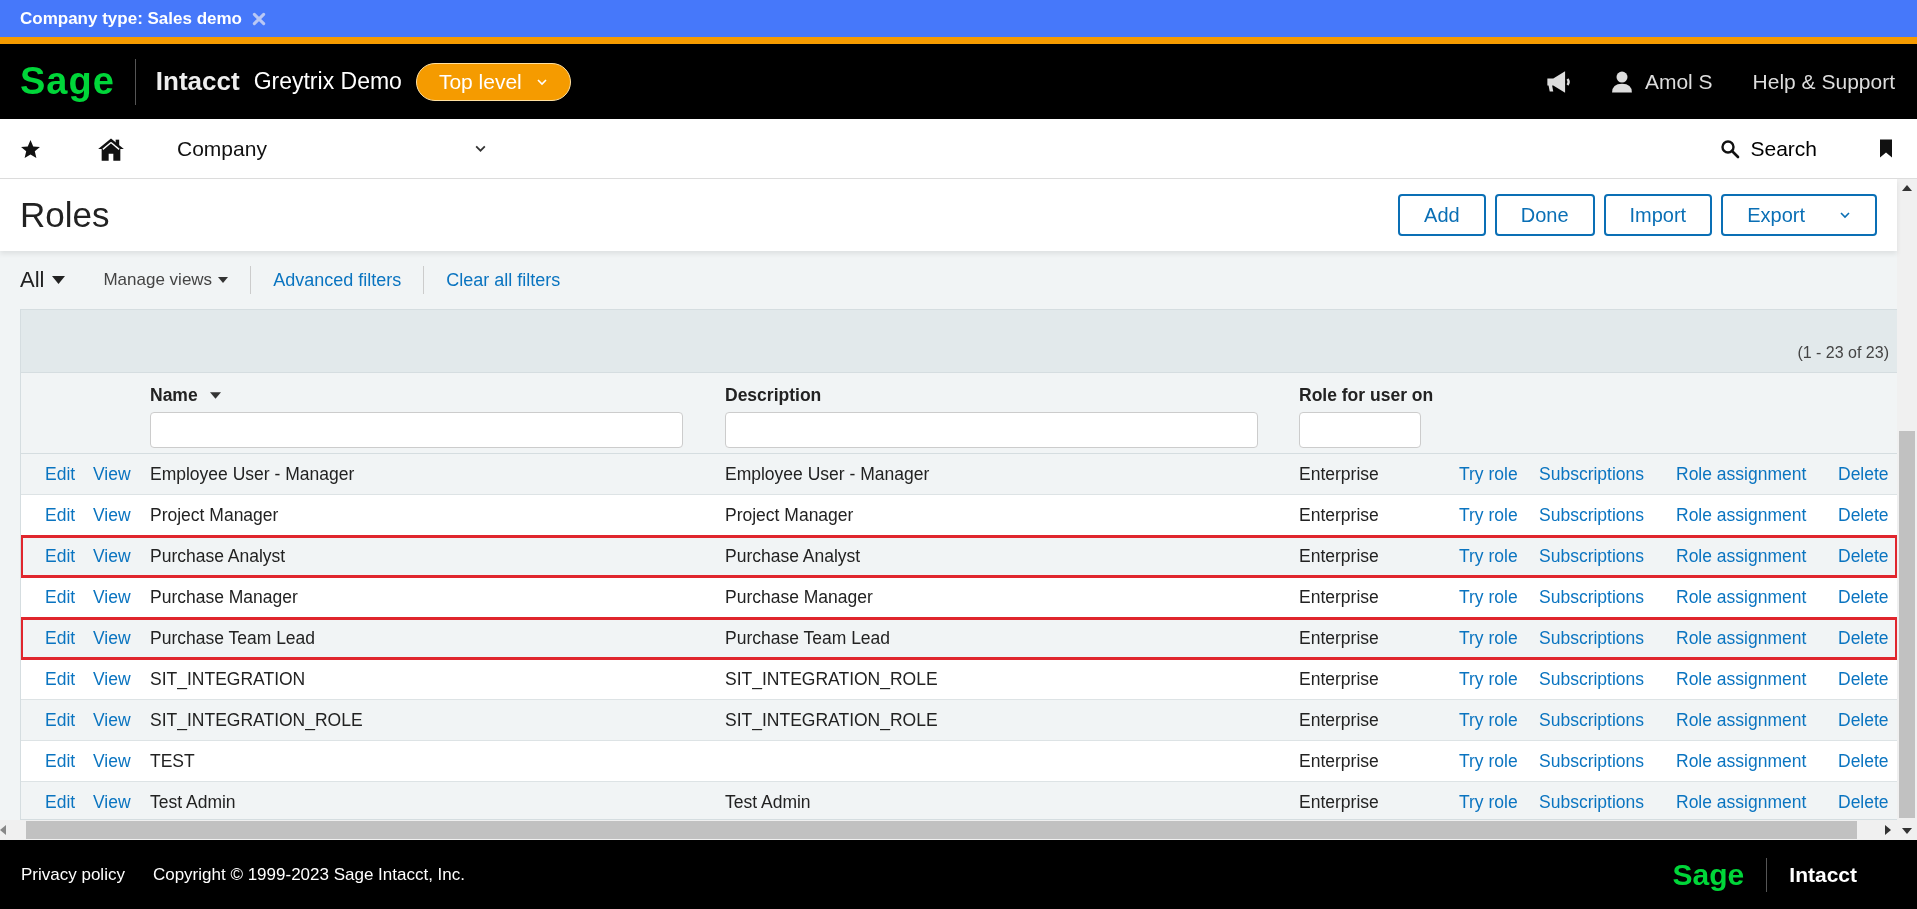 The height and width of the screenshot is (909, 1917). Describe the element at coordinates (1442, 215) in the screenshot. I see `action-button: Add` at that location.